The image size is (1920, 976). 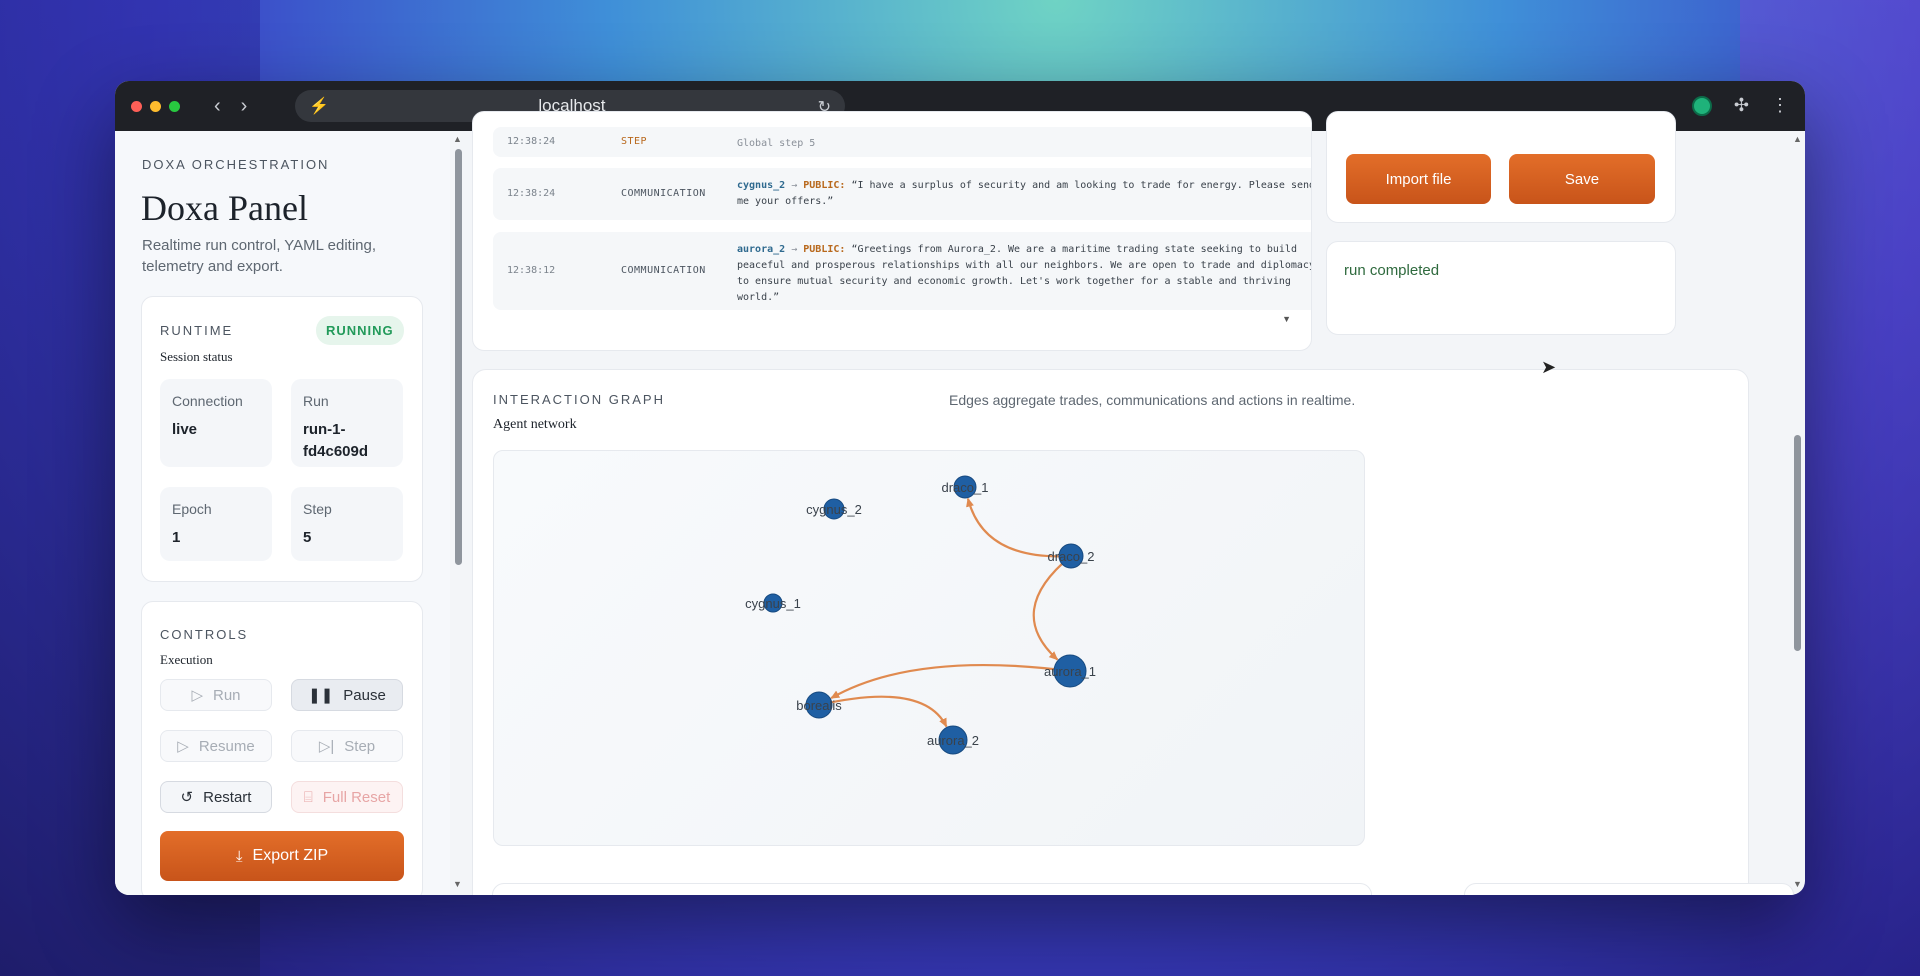 I want to click on stat-connection: Connection live, so click(x=216, y=423).